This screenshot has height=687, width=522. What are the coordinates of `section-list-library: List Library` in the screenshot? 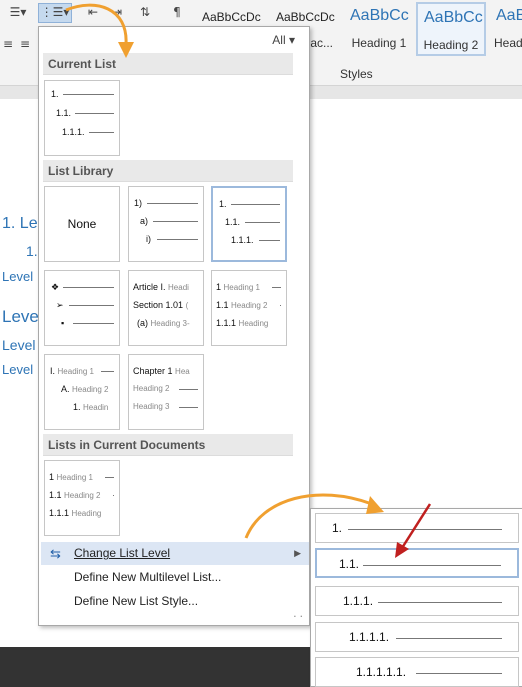 It's located at (168, 171).